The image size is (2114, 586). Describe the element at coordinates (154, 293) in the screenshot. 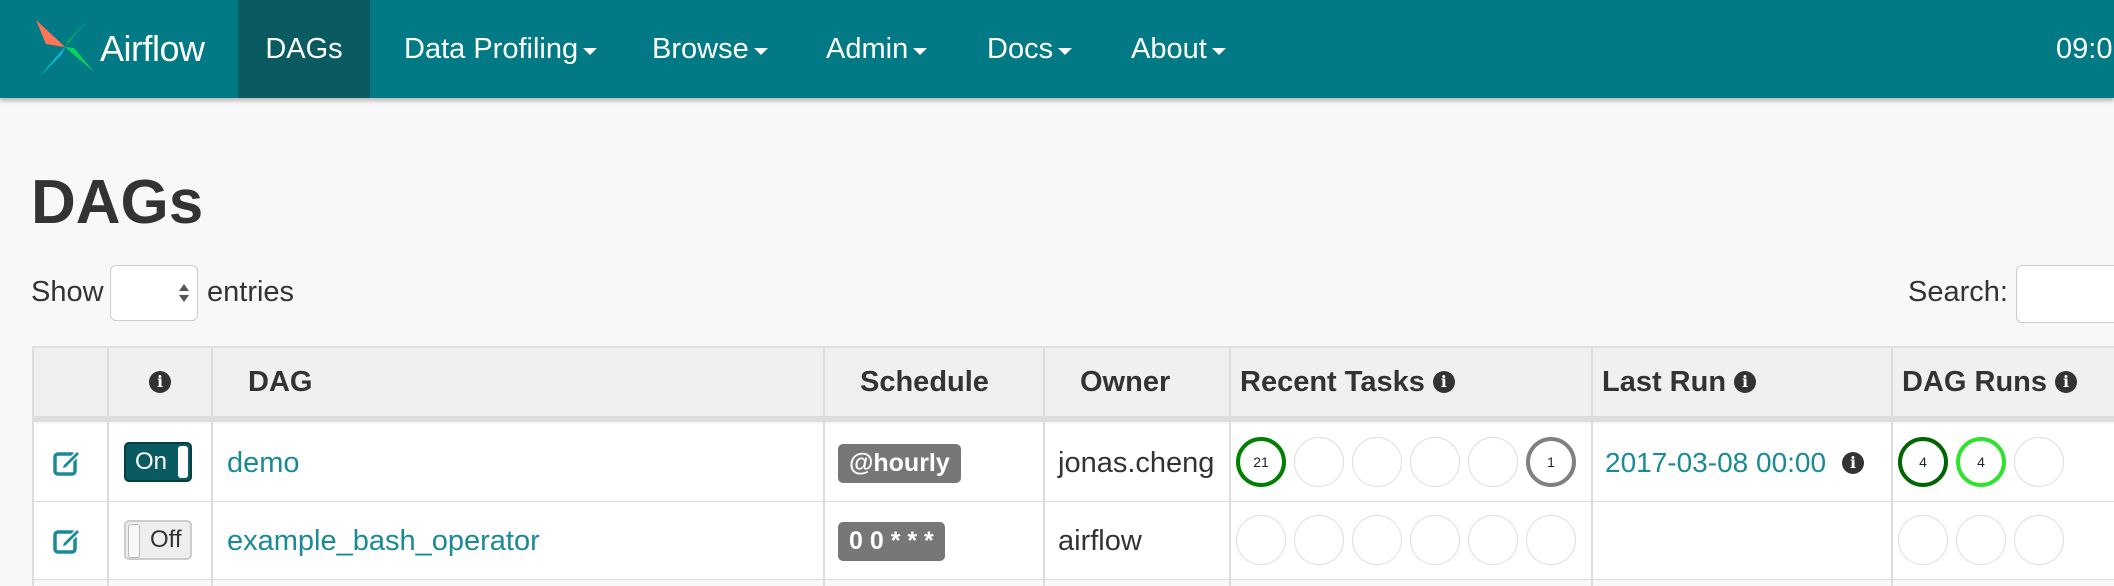

I see `entries-per-page-select` at that location.